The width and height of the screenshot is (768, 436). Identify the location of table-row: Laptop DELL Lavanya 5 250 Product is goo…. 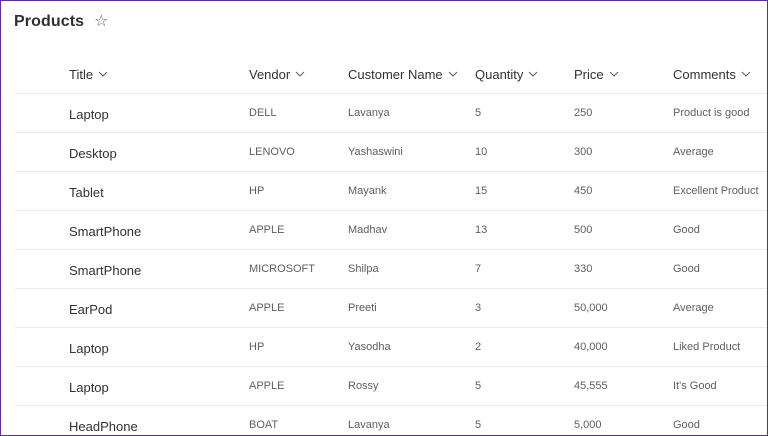
(391, 113).